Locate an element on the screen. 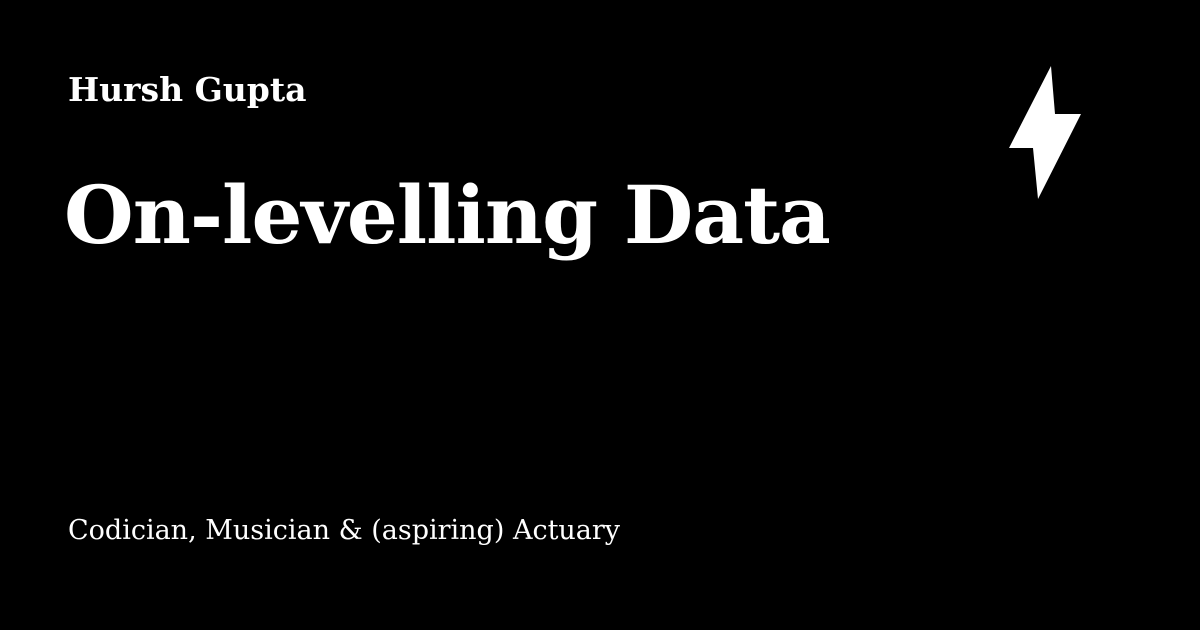 Image resolution: width=1200 pixels, height=630 pixels. lightning-bolt-icon is located at coordinates (1045, 132).